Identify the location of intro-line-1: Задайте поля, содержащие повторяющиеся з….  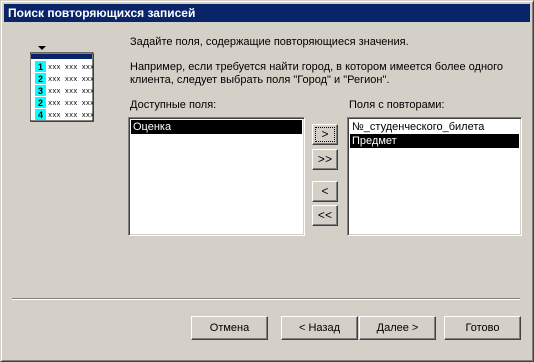
(269, 42).